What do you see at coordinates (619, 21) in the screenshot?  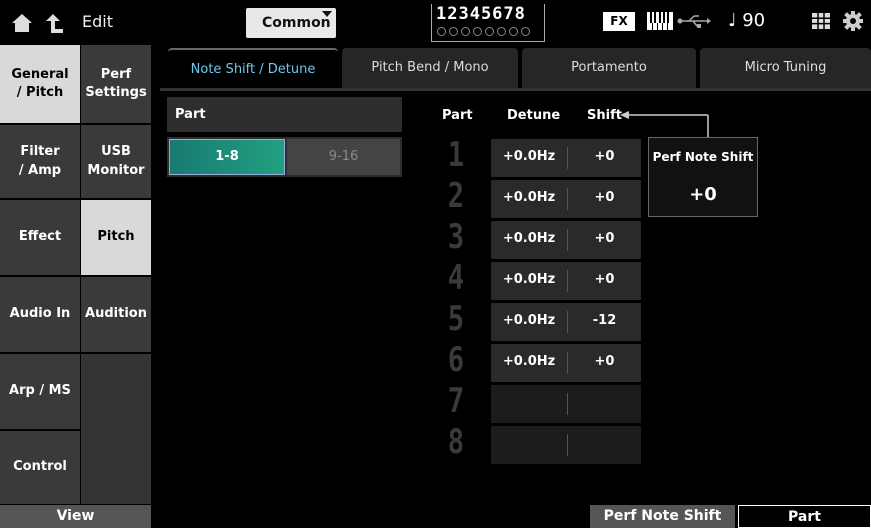 I see `fx-badge: FX` at bounding box center [619, 21].